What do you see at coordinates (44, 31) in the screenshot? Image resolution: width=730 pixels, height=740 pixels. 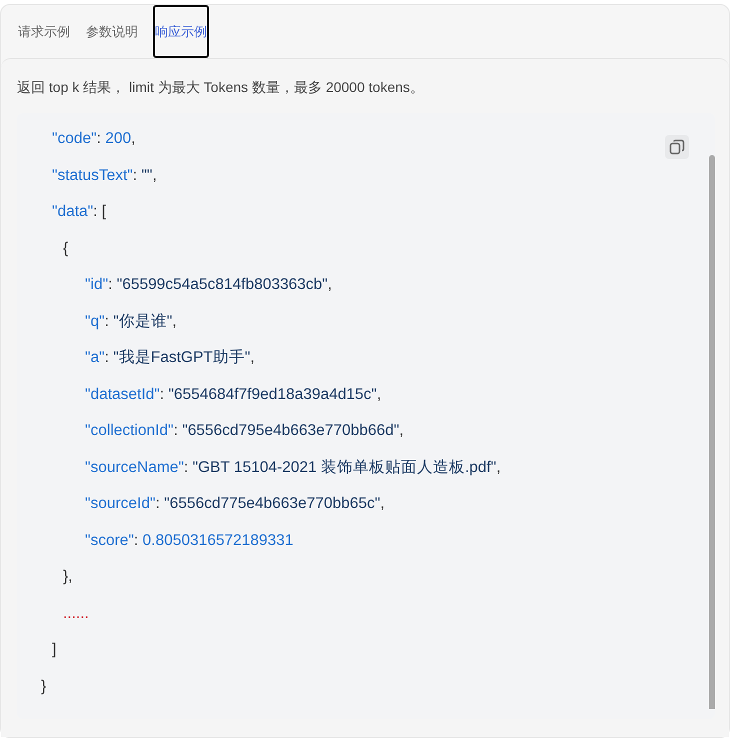 I see `tab: 请求示例` at bounding box center [44, 31].